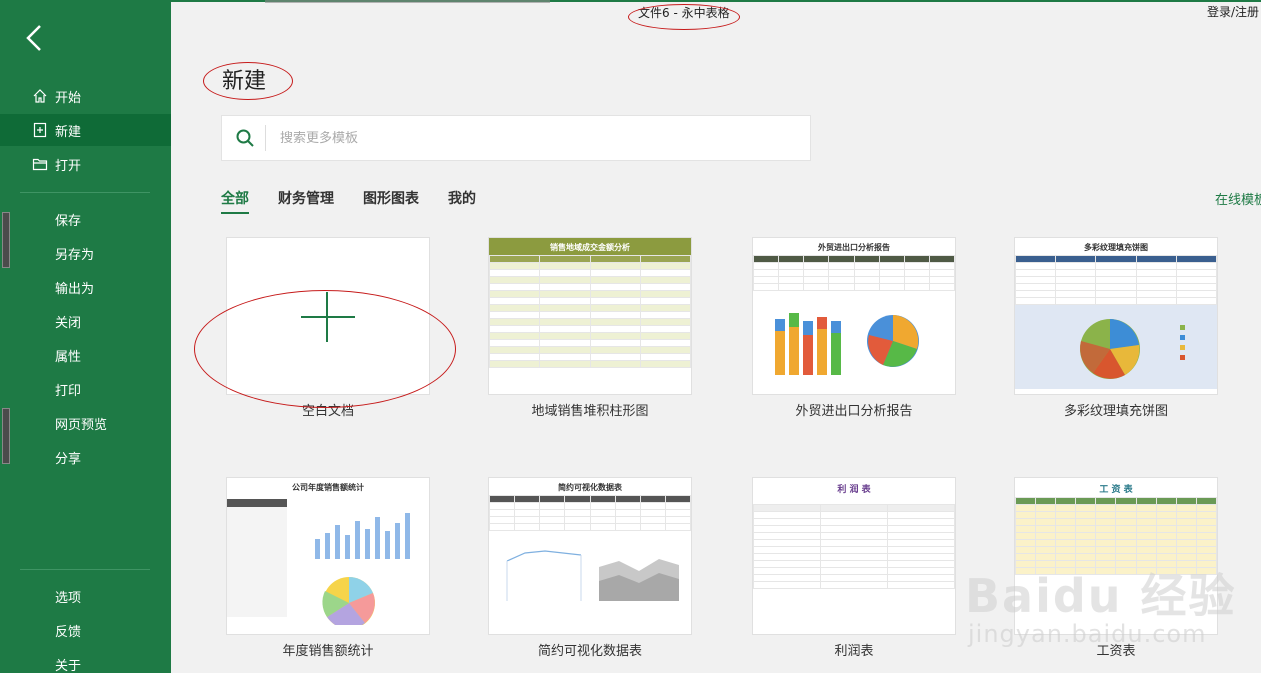 The width and height of the screenshot is (1261, 673). I want to click on sidebar-item-label: 打开, so click(68, 166).